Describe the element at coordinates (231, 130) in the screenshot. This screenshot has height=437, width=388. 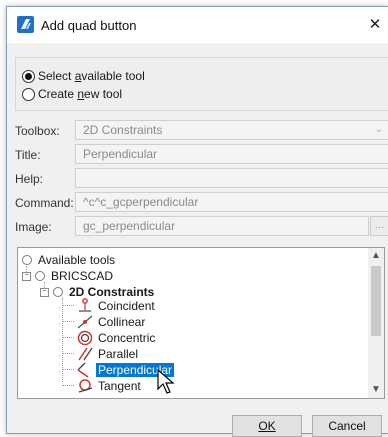
I see `toolbox-select: 2D Constraints ⌄` at that location.